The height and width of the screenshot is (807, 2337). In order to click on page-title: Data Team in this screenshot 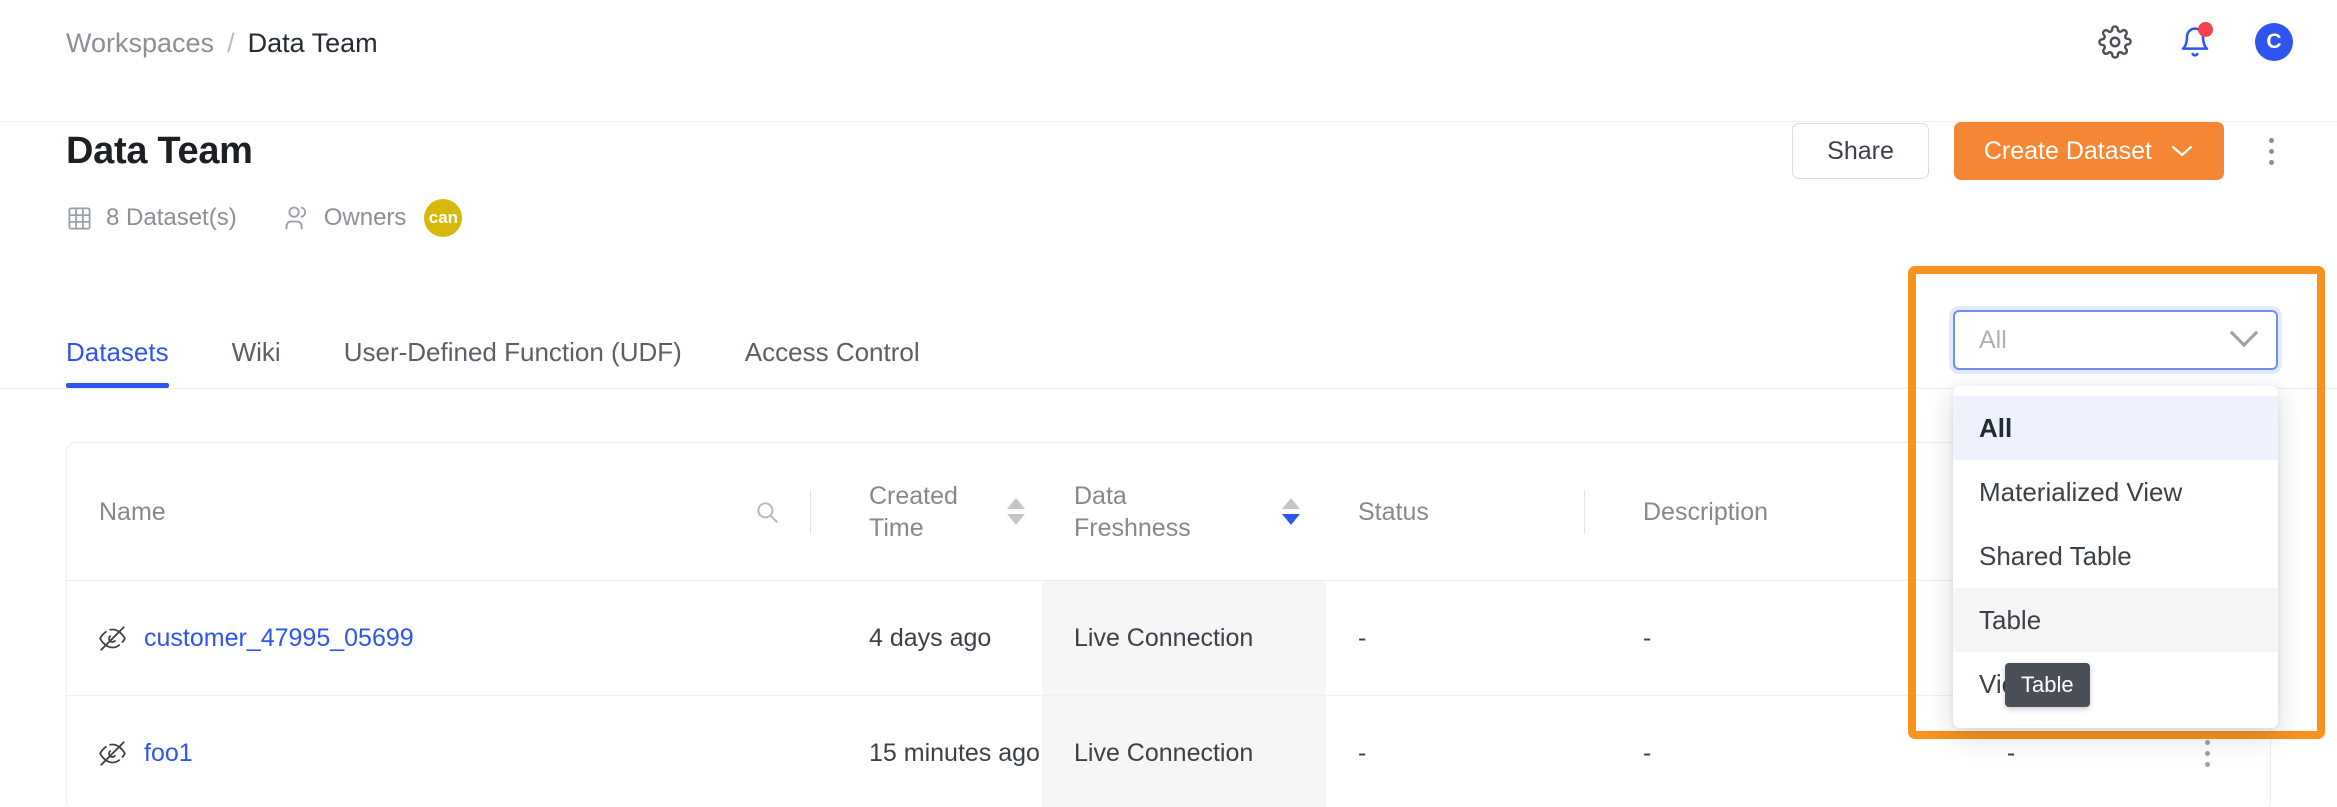, I will do `click(159, 151)`.